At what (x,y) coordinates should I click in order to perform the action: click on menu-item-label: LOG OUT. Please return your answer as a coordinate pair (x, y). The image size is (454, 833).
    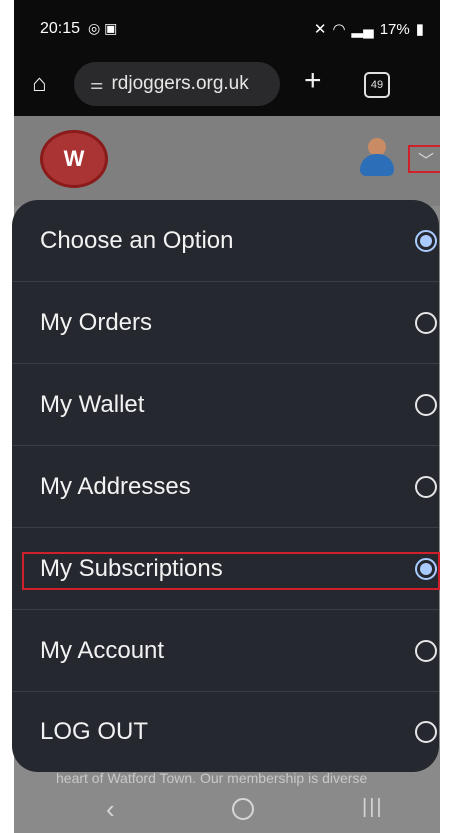
    Looking at the image, I should click on (94, 731).